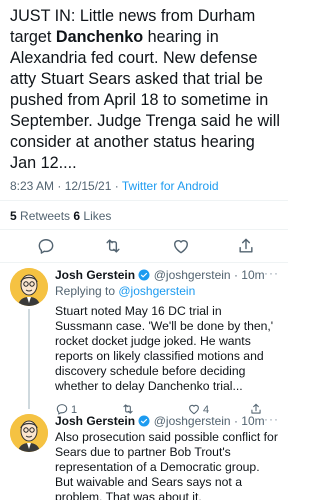 The height and width of the screenshot is (500, 320). I want to click on tweet-meta: 8:23 AM · 12/15/21 · Twitter for Android, so click(114, 186).